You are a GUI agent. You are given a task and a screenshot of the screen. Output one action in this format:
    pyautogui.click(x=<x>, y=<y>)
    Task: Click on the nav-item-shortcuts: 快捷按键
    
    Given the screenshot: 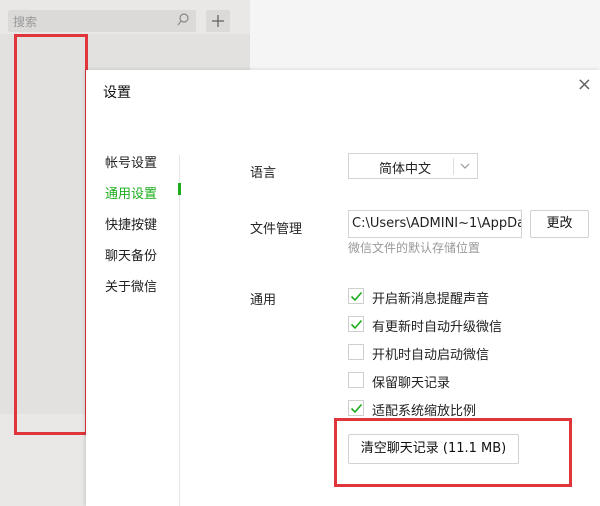 What is the action you would take?
    pyautogui.click(x=131, y=223)
    